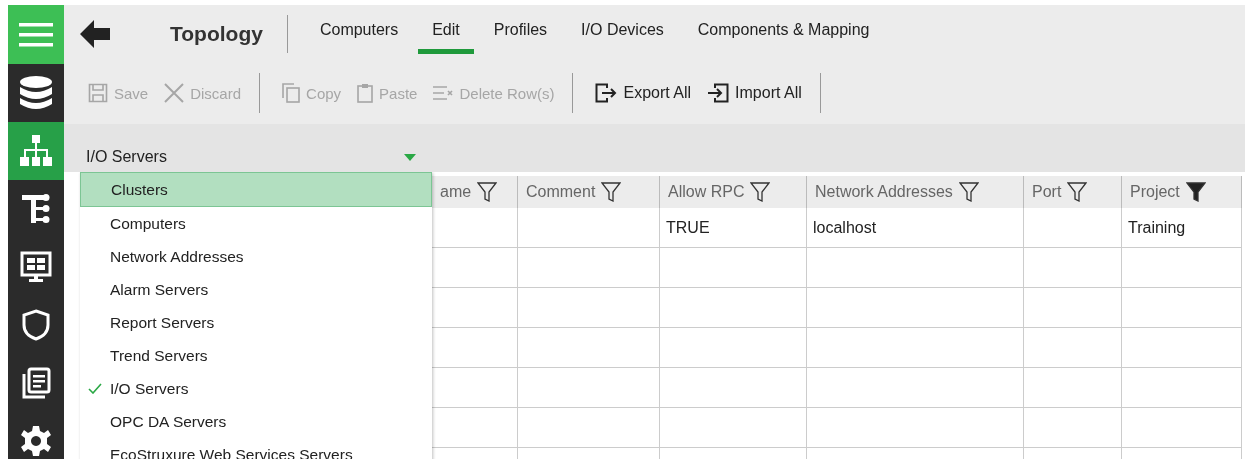  What do you see at coordinates (754, 93) in the screenshot?
I see `import-button: Import All` at bounding box center [754, 93].